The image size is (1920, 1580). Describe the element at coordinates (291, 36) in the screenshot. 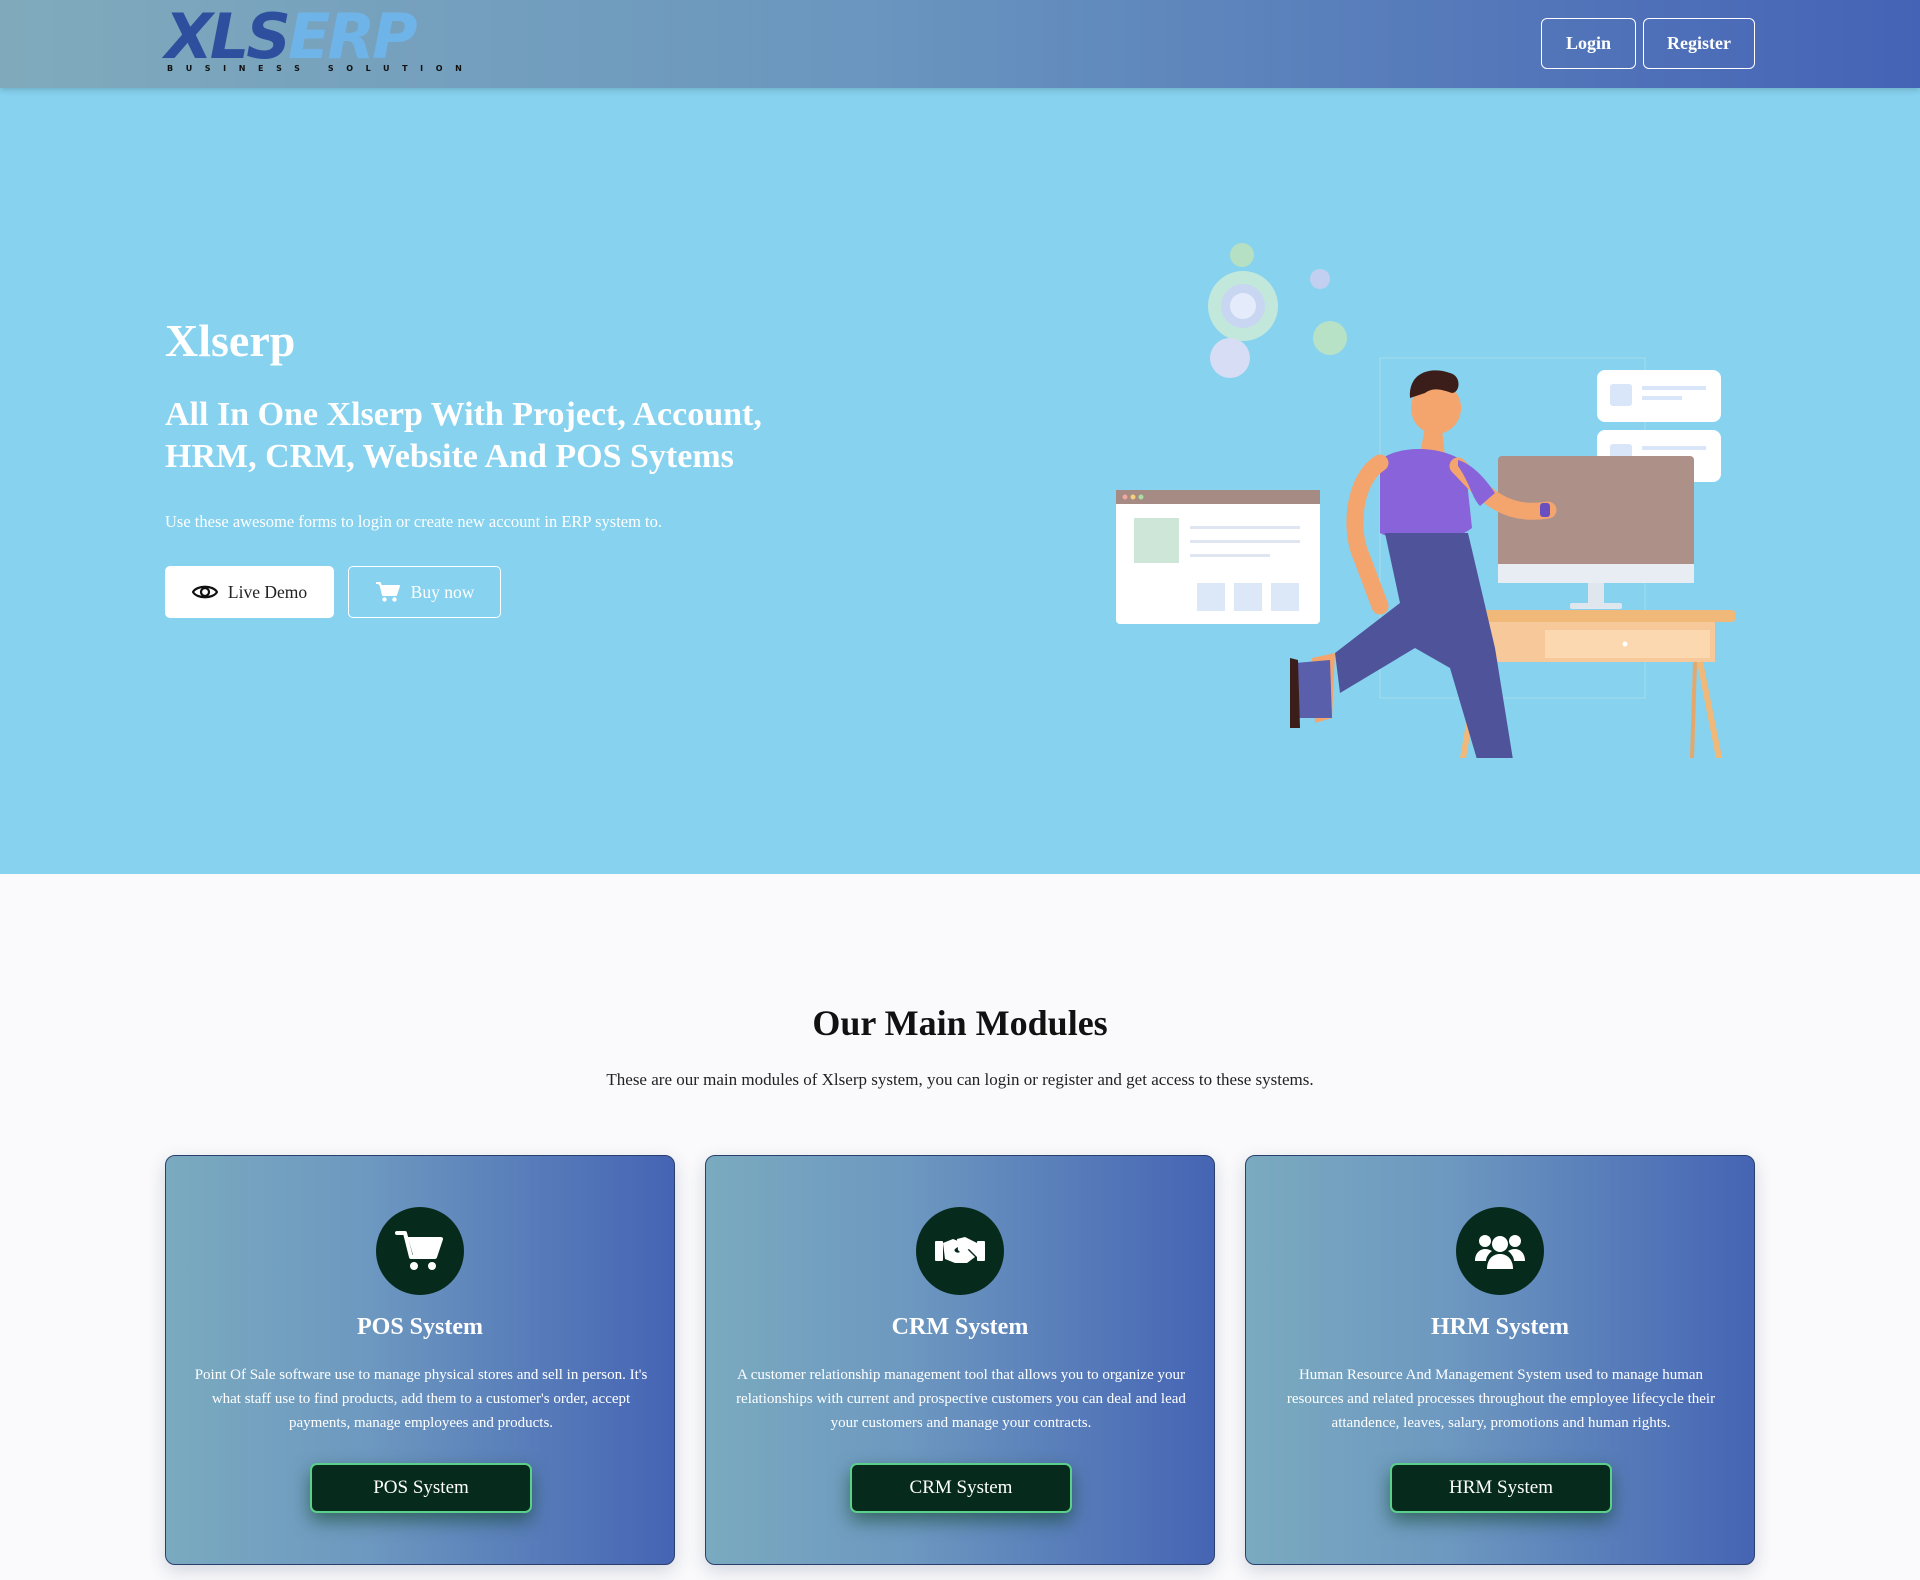

I see `logo-text: XLSERP` at that location.